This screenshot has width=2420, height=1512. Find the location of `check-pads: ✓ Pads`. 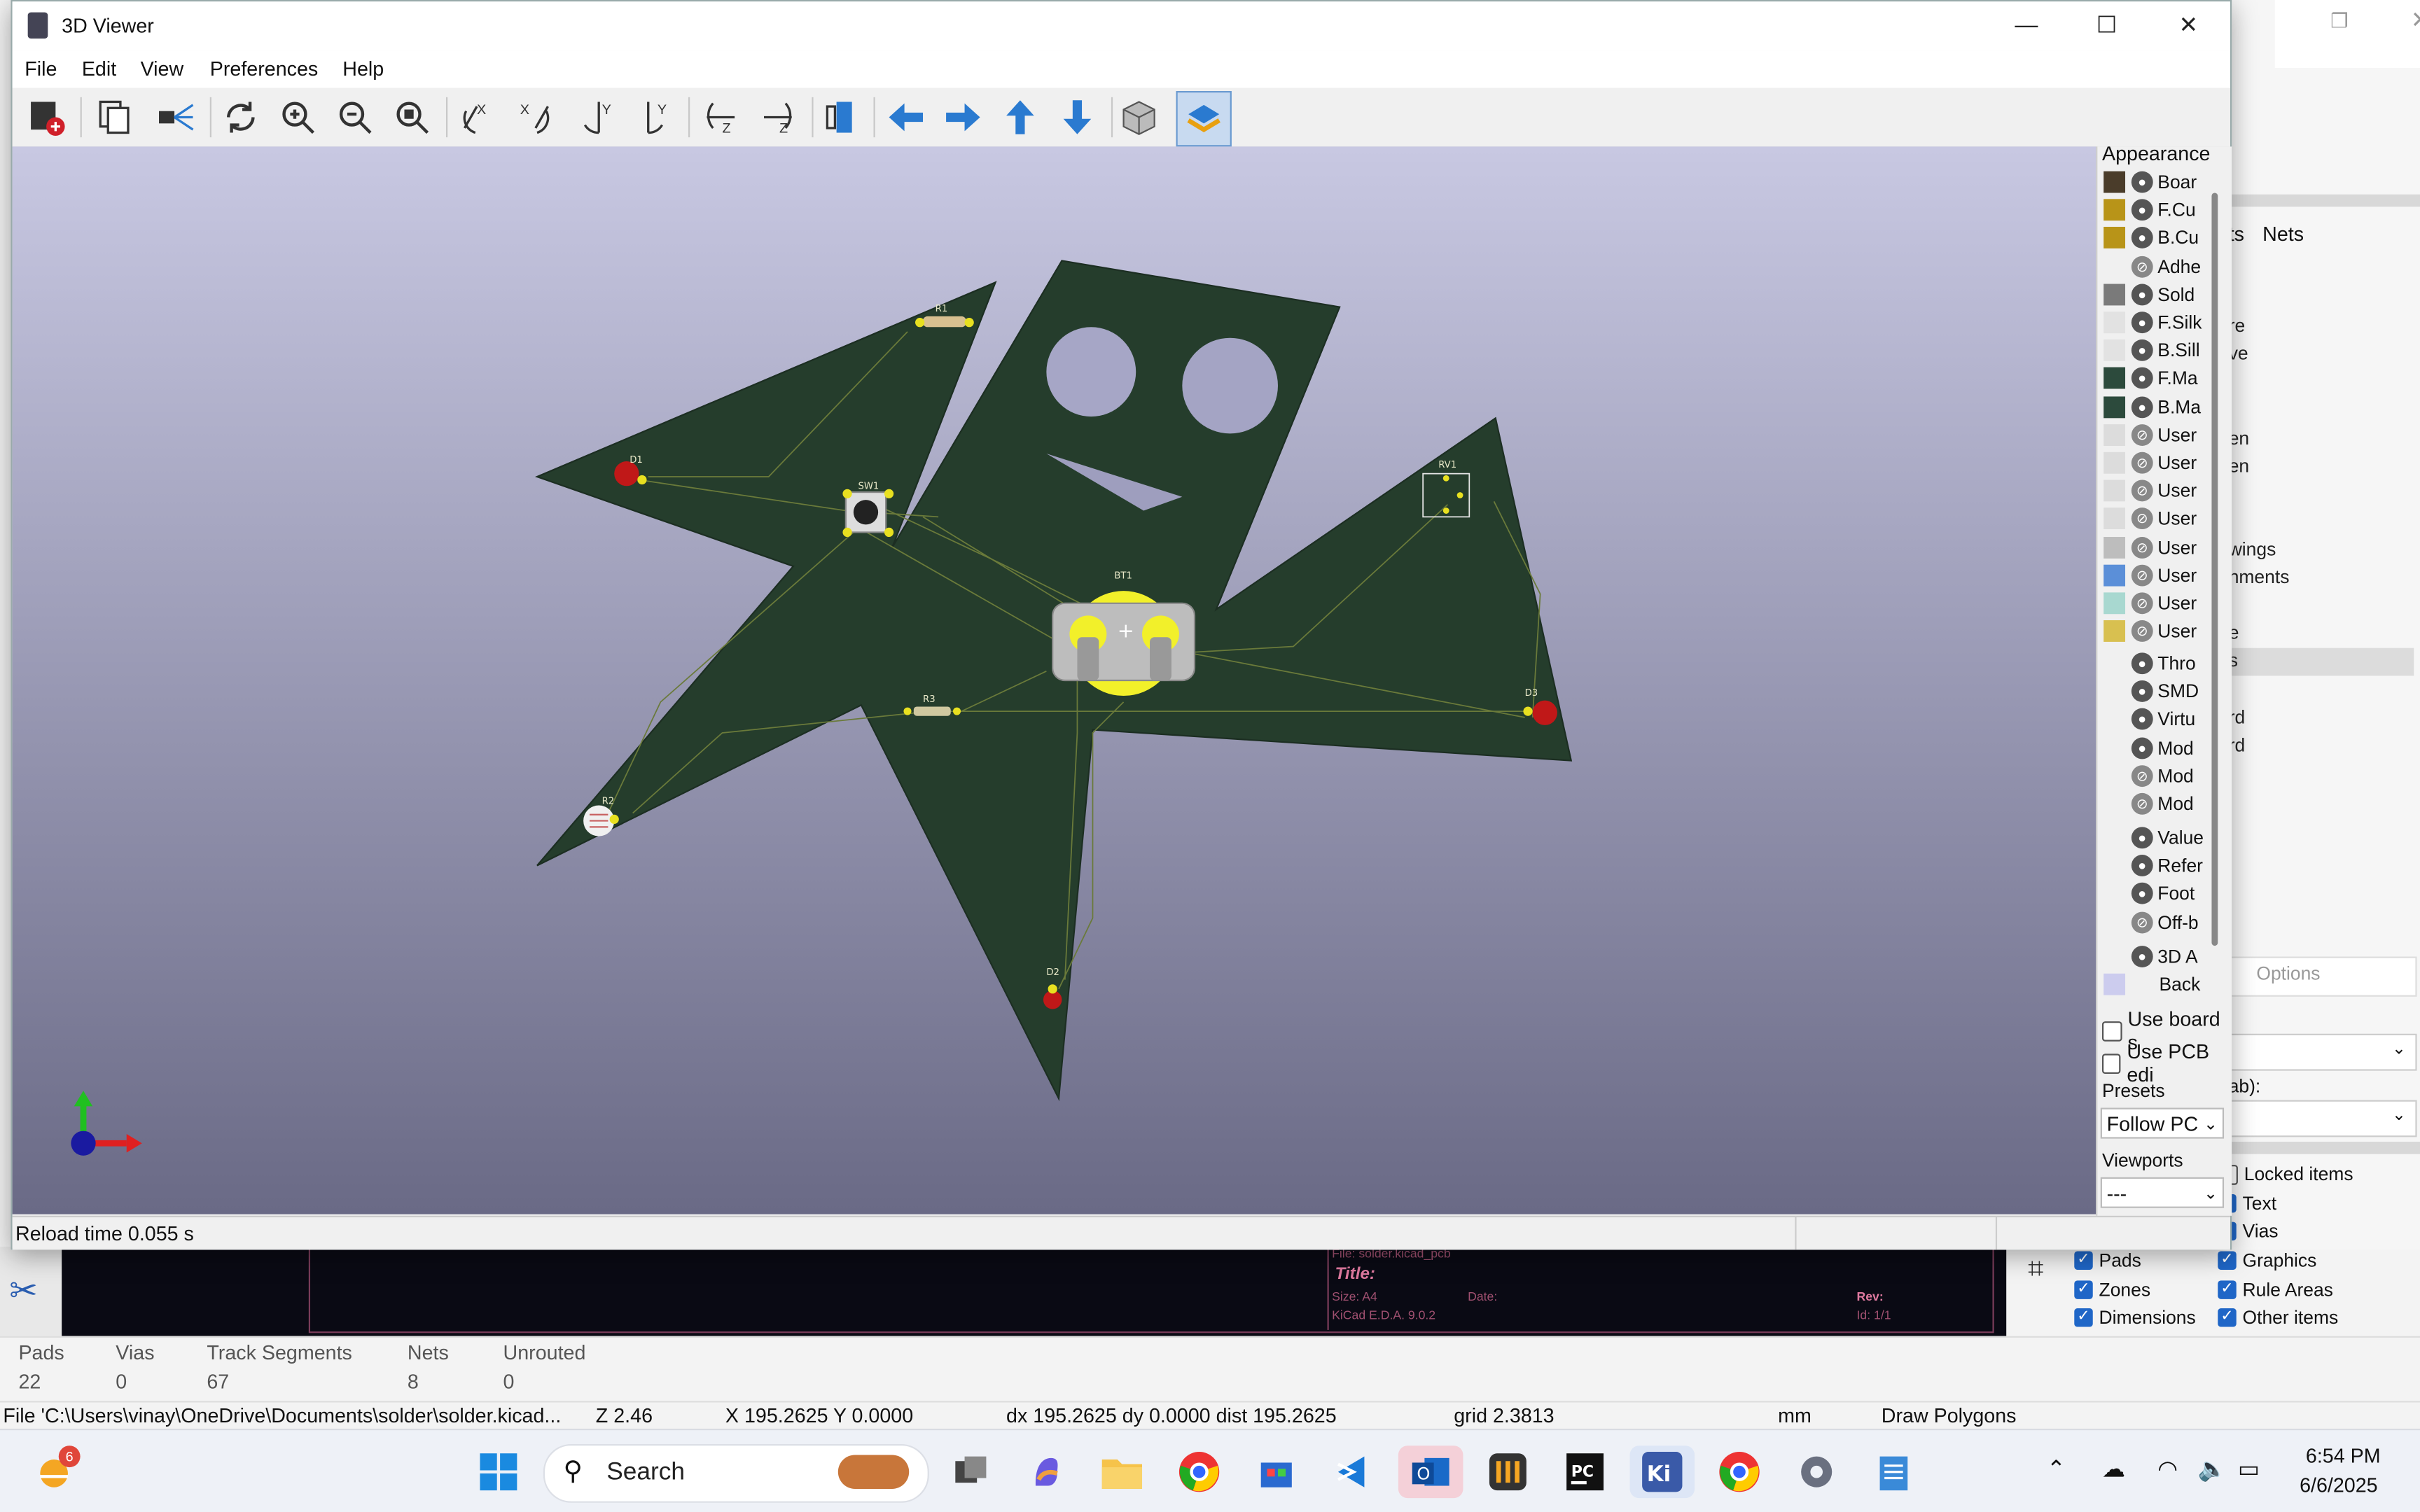

check-pads: ✓ Pads is located at coordinates (2107, 1260).